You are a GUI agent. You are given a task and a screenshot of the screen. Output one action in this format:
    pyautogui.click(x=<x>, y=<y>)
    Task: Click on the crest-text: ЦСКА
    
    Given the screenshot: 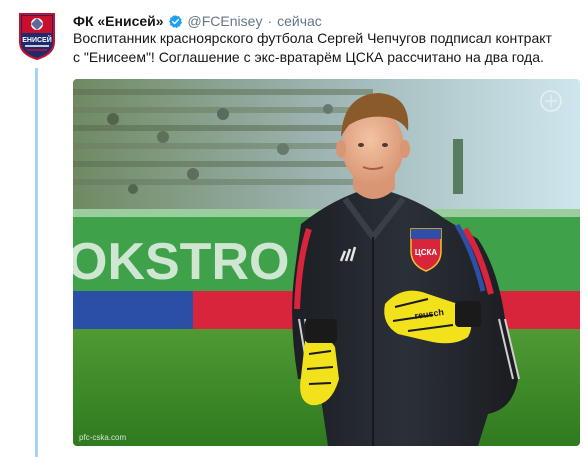 What is the action you would take?
    pyautogui.click(x=426, y=252)
    